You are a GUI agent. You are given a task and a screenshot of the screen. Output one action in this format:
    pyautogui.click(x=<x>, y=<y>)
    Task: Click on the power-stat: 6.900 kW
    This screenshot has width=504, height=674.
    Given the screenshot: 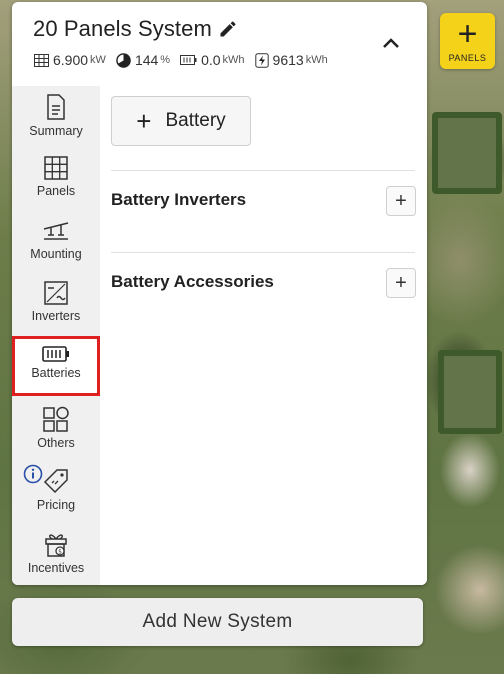 What is the action you would take?
    pyautogui.click(x=70, y=60)
    